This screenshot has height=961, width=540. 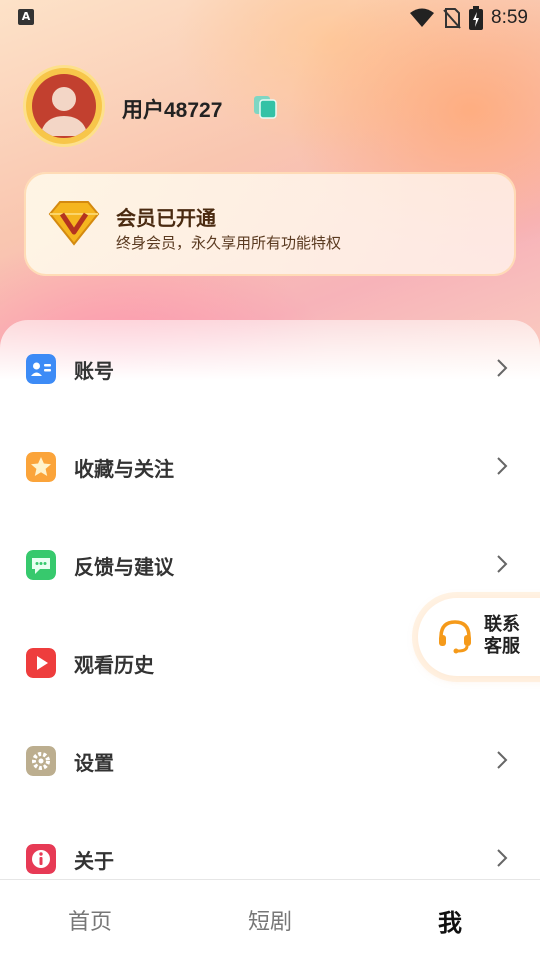 What do you see at coordinates (270, 224) in the screenshot?
I see `vip-card: 会员已开通 终身会员，永久享用所有功能特权` at bounding box center [270, 224].